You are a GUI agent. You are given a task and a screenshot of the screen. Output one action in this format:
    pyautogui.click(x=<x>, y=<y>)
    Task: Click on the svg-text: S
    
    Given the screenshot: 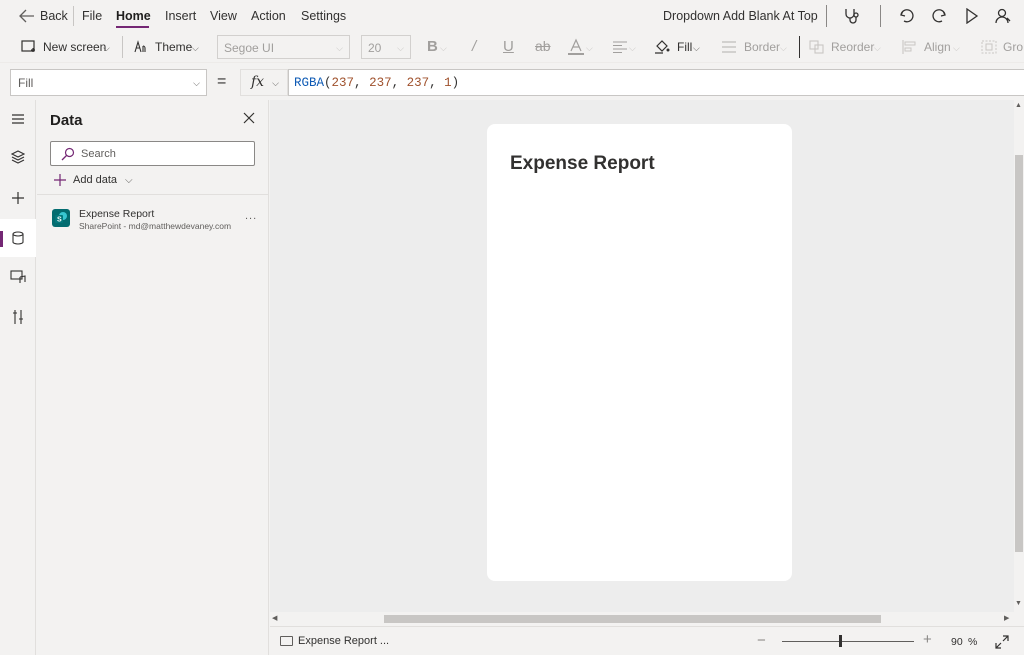 What is the action you would take?
    pyautogui.click(x=59, y=220)
    